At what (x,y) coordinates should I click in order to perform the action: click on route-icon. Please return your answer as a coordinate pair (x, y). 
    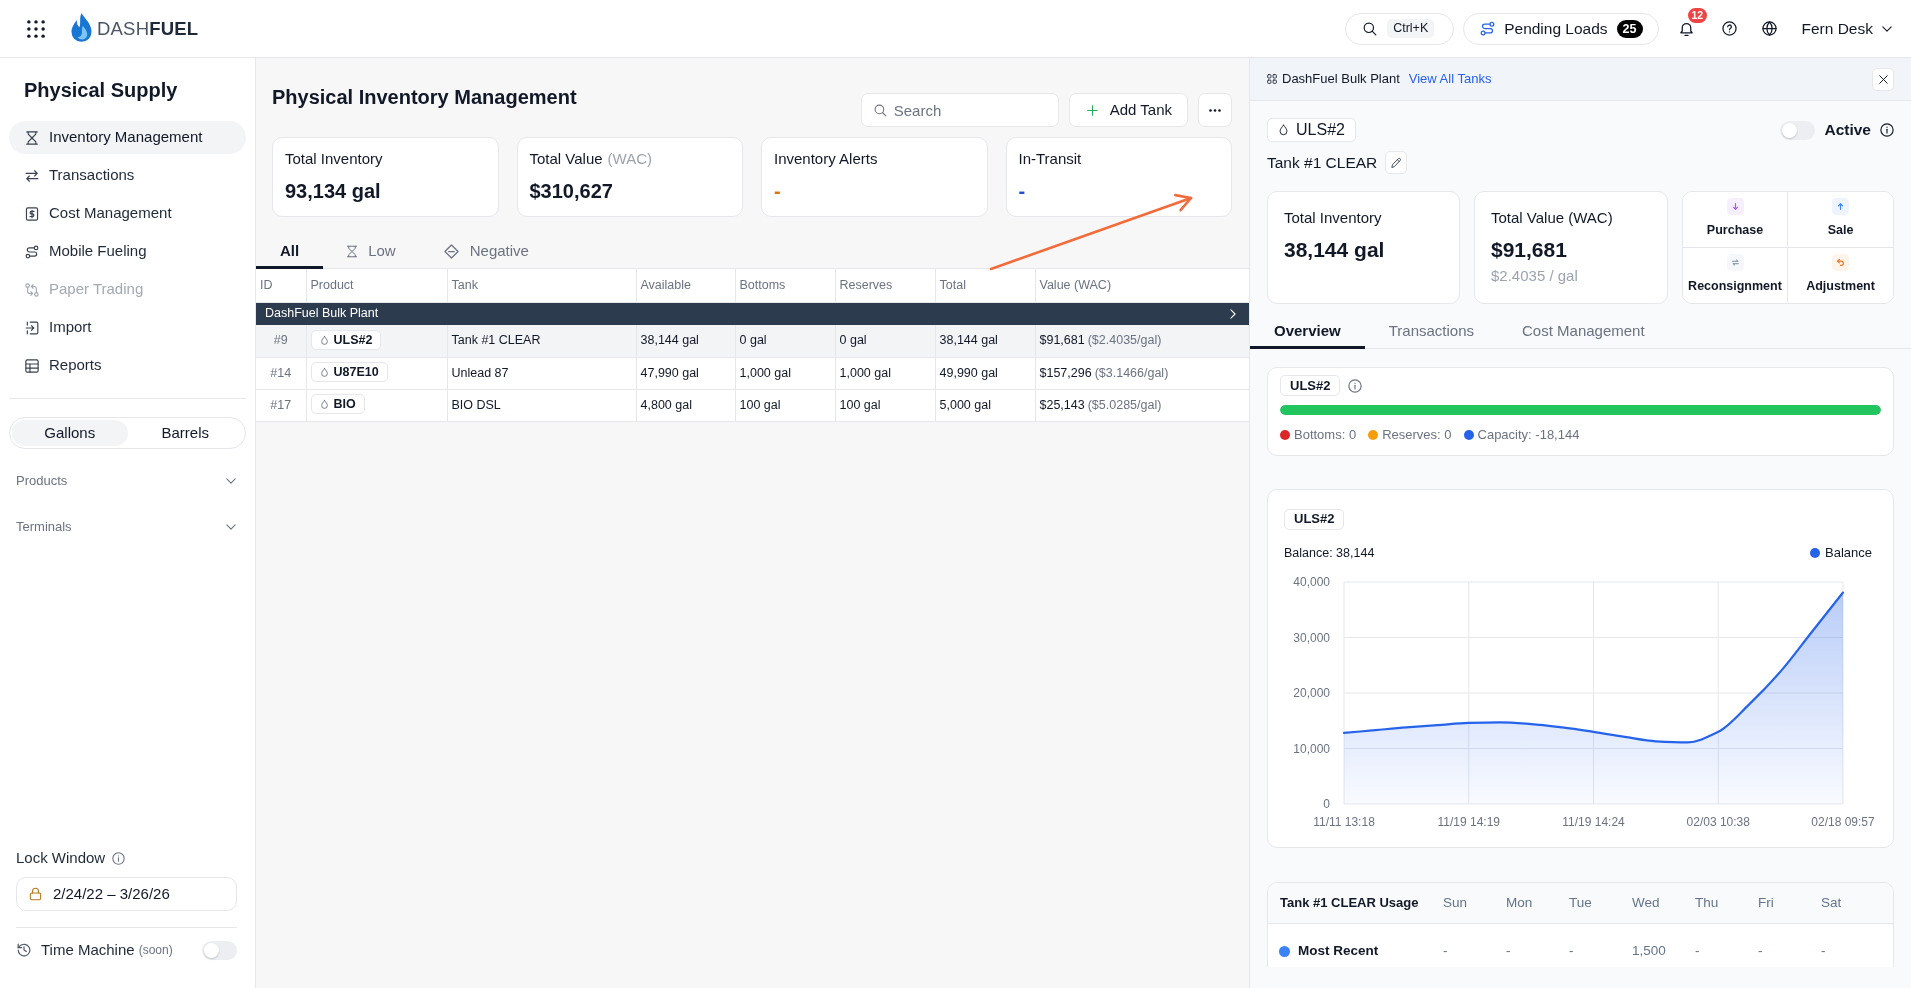
    Looking at the image, I should click on (1488, 28).